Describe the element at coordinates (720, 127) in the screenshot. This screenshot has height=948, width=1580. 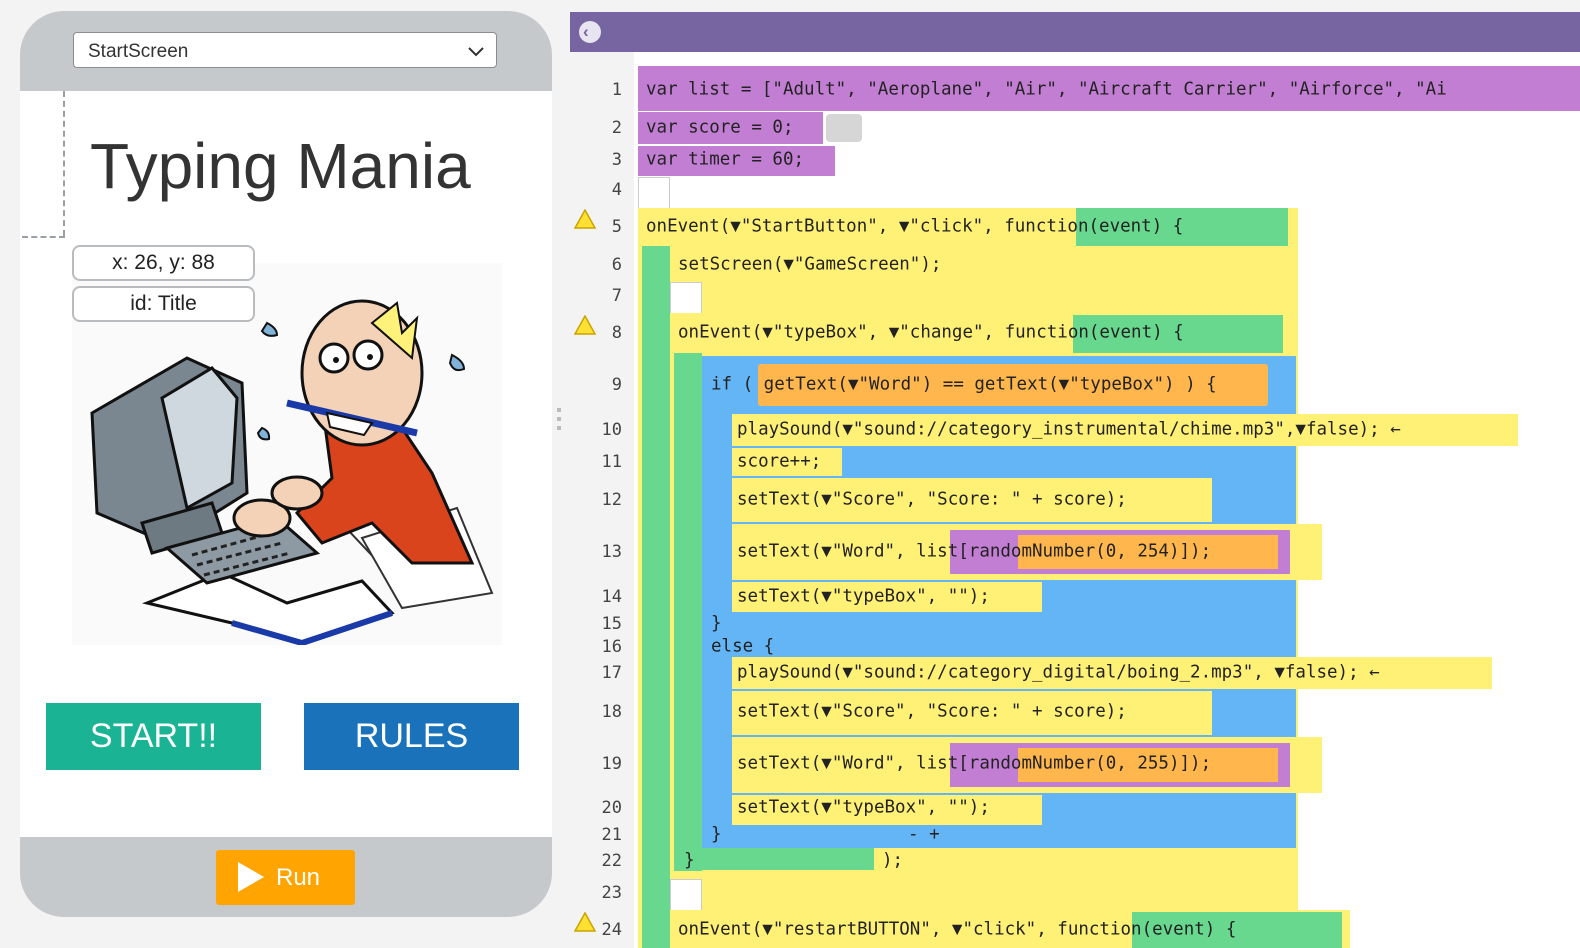
I see `code-line-2: var score = 0;` at that location.